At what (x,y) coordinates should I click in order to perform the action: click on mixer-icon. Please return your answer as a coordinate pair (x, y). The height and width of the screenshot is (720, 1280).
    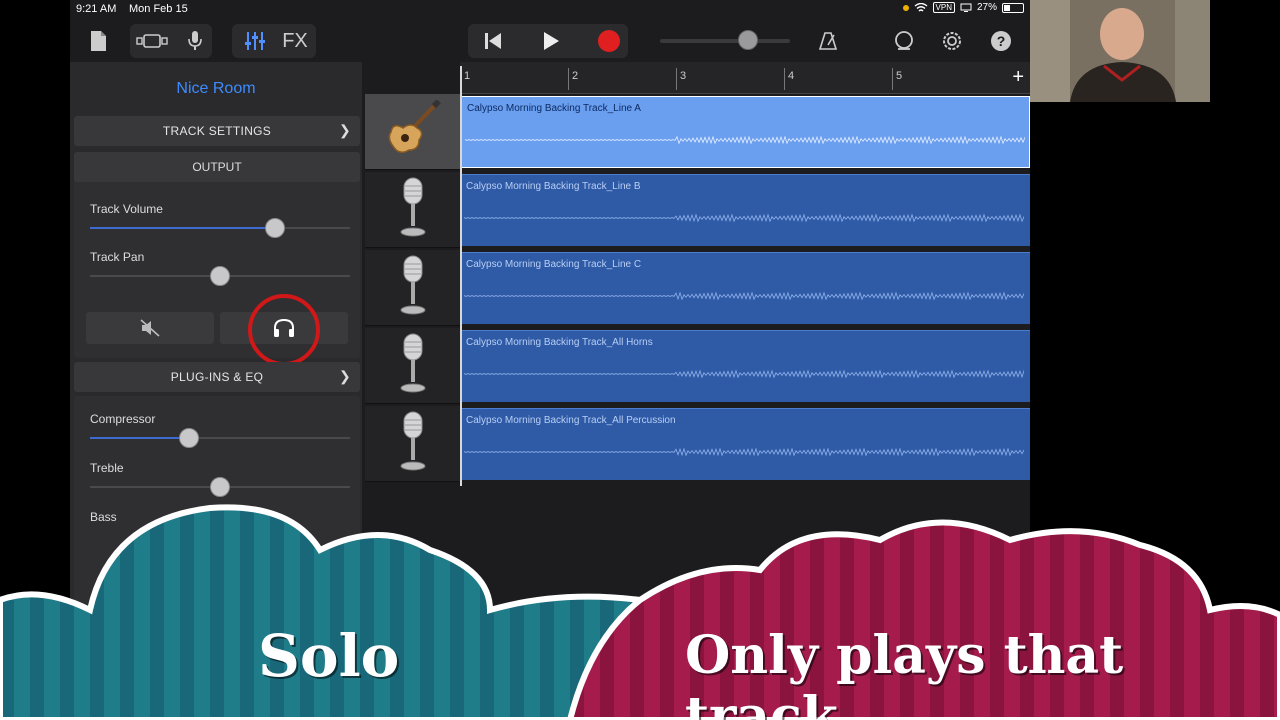
    Looking at the image, I should click on (255, 41).